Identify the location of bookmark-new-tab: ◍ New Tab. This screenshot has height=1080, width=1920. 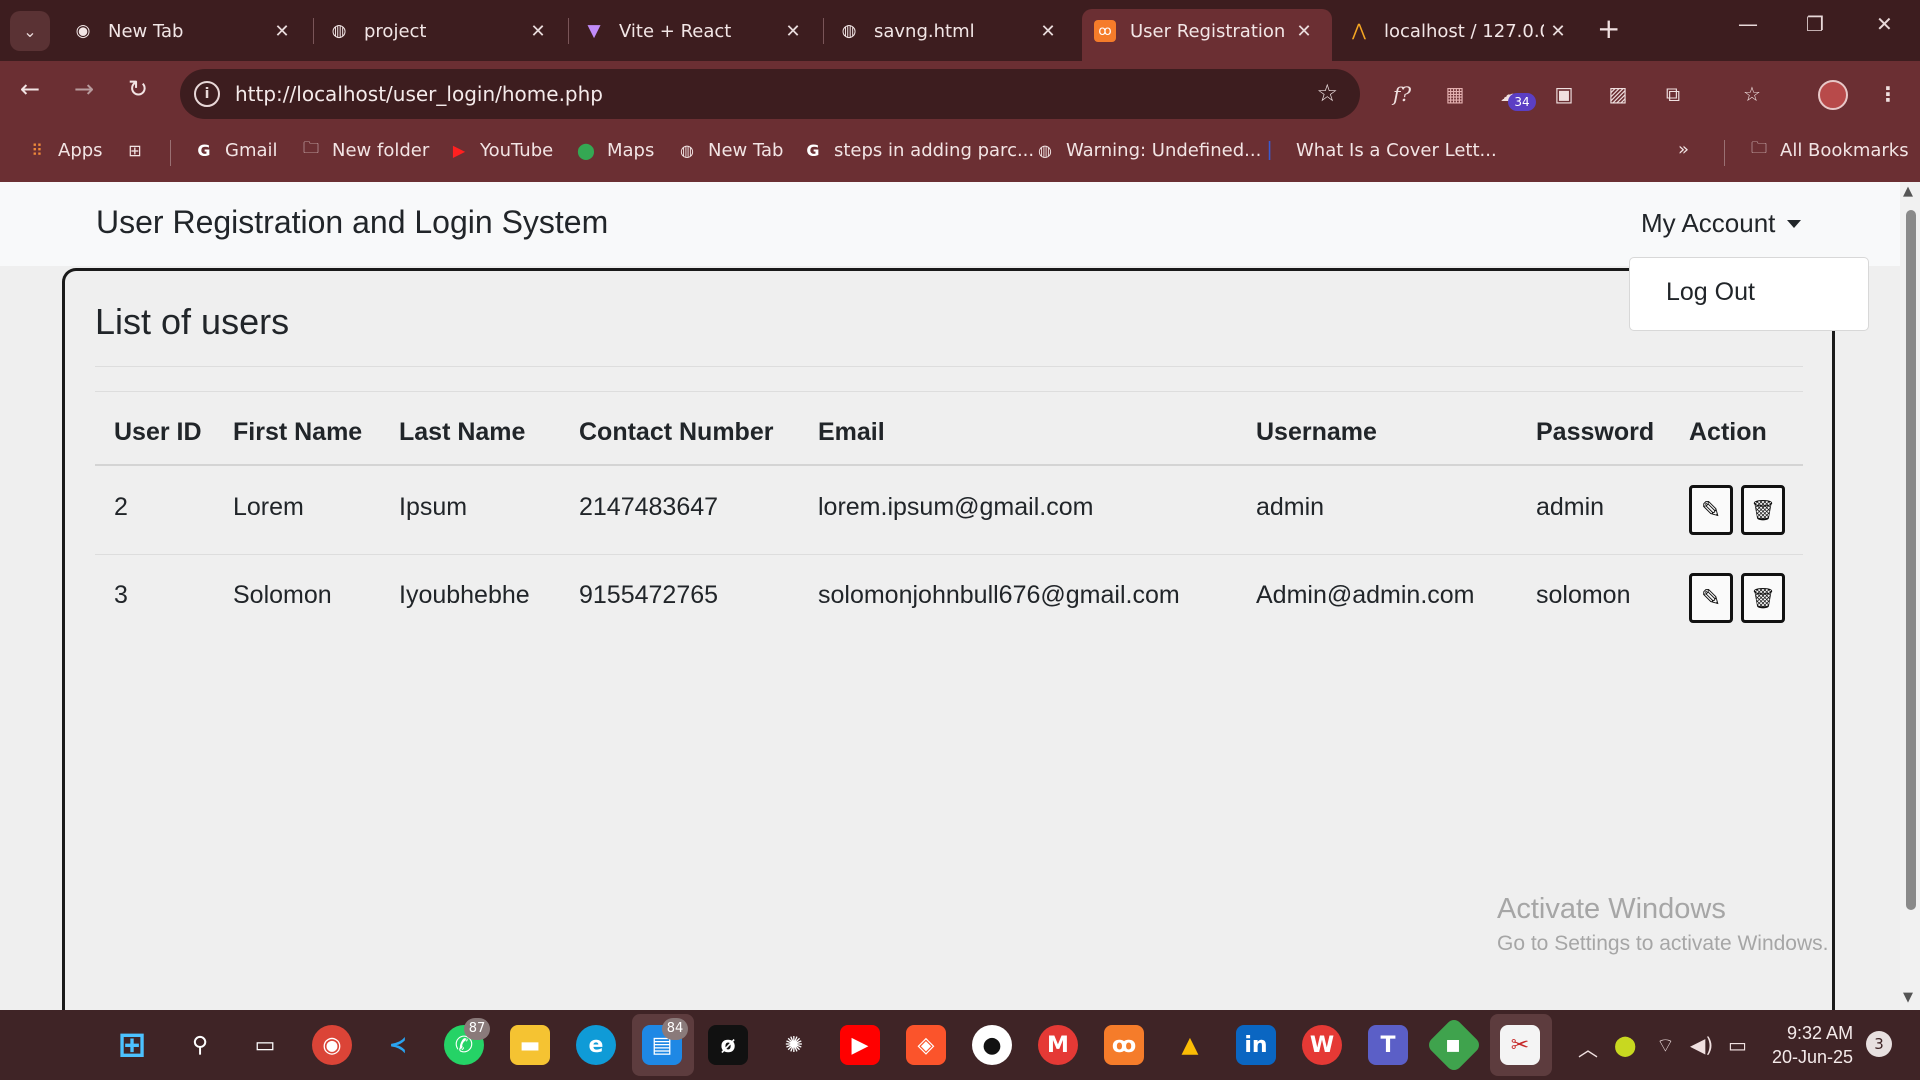
(729, 150).